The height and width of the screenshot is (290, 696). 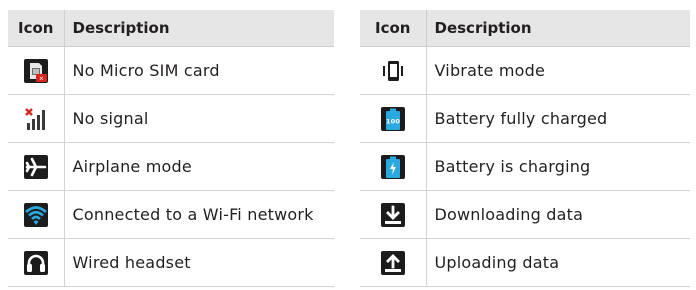 What do you see at coordinates (392, 214) in the screenshot?
I see `download-icon` at bounding box center [392, 214].